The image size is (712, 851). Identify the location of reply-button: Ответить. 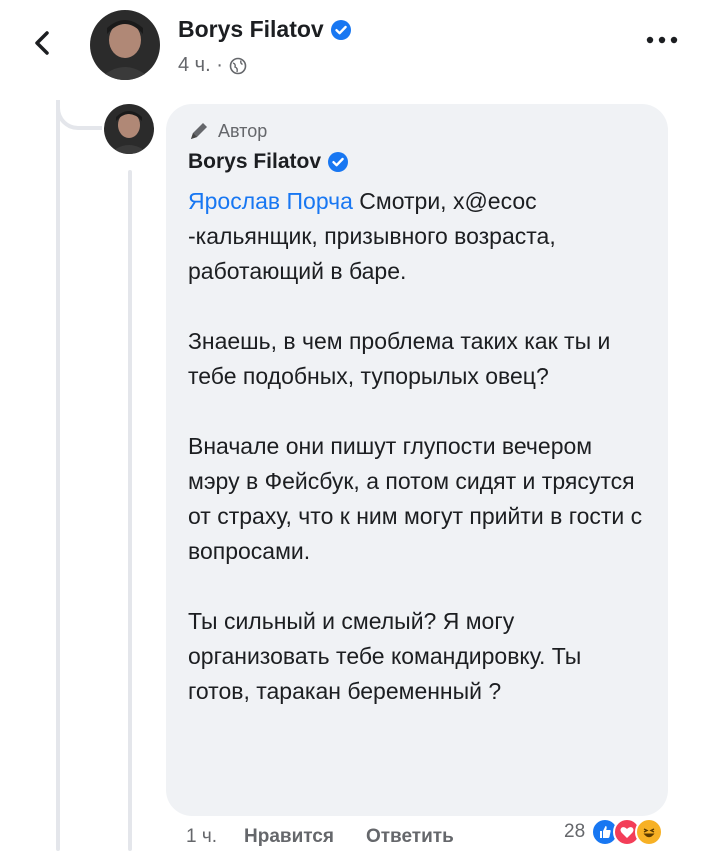
(410, 837).